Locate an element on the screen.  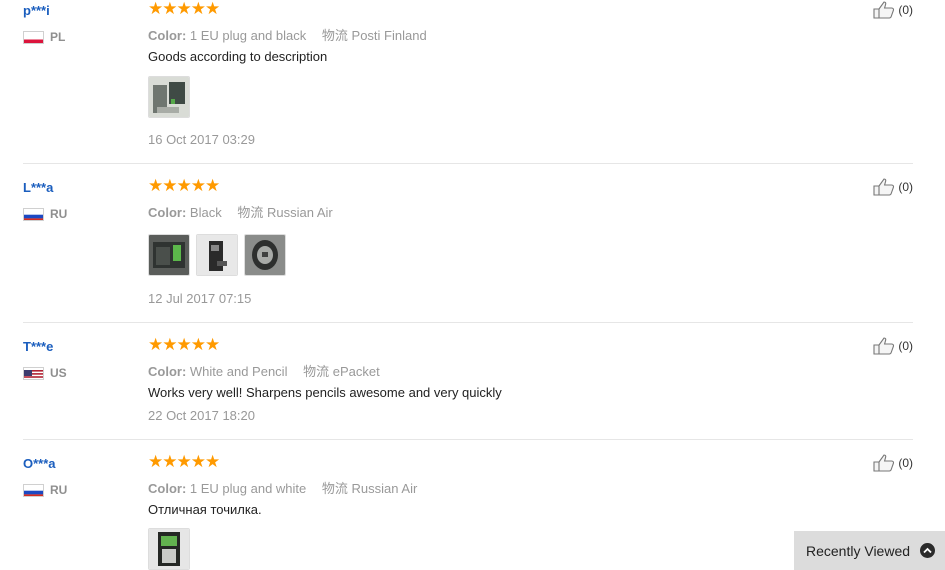
color-value: Black is located at coordinates (205, 212).